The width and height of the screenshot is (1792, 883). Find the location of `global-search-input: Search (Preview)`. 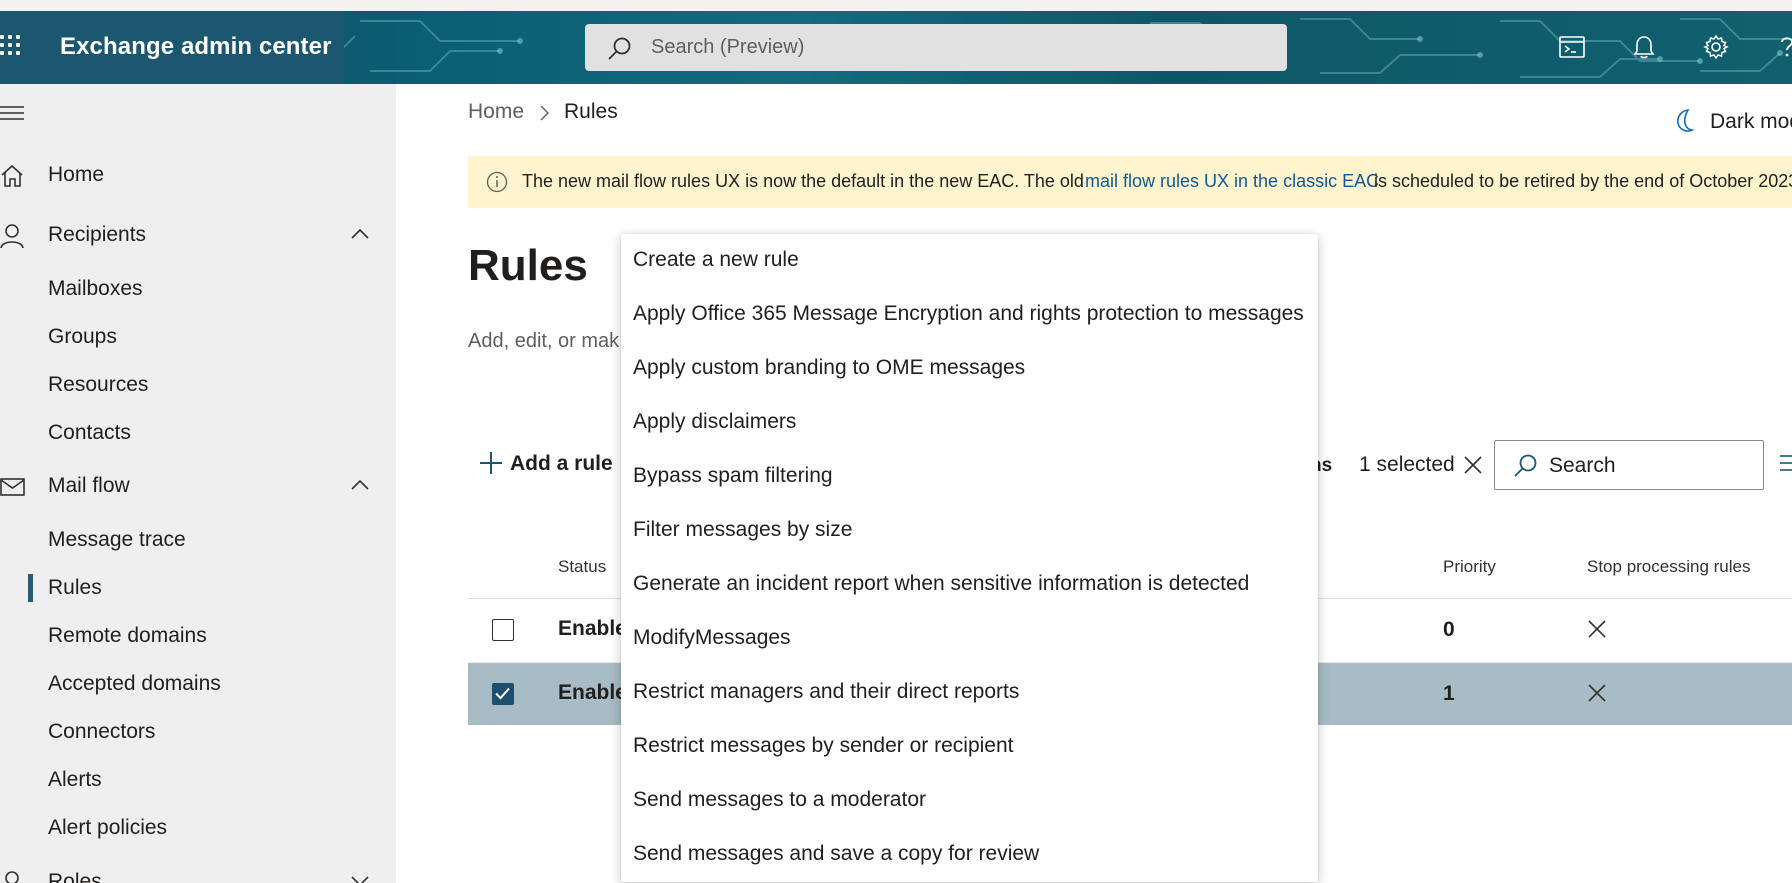

global-search-input: Search (Preview) is located at coordinates (936, 47).